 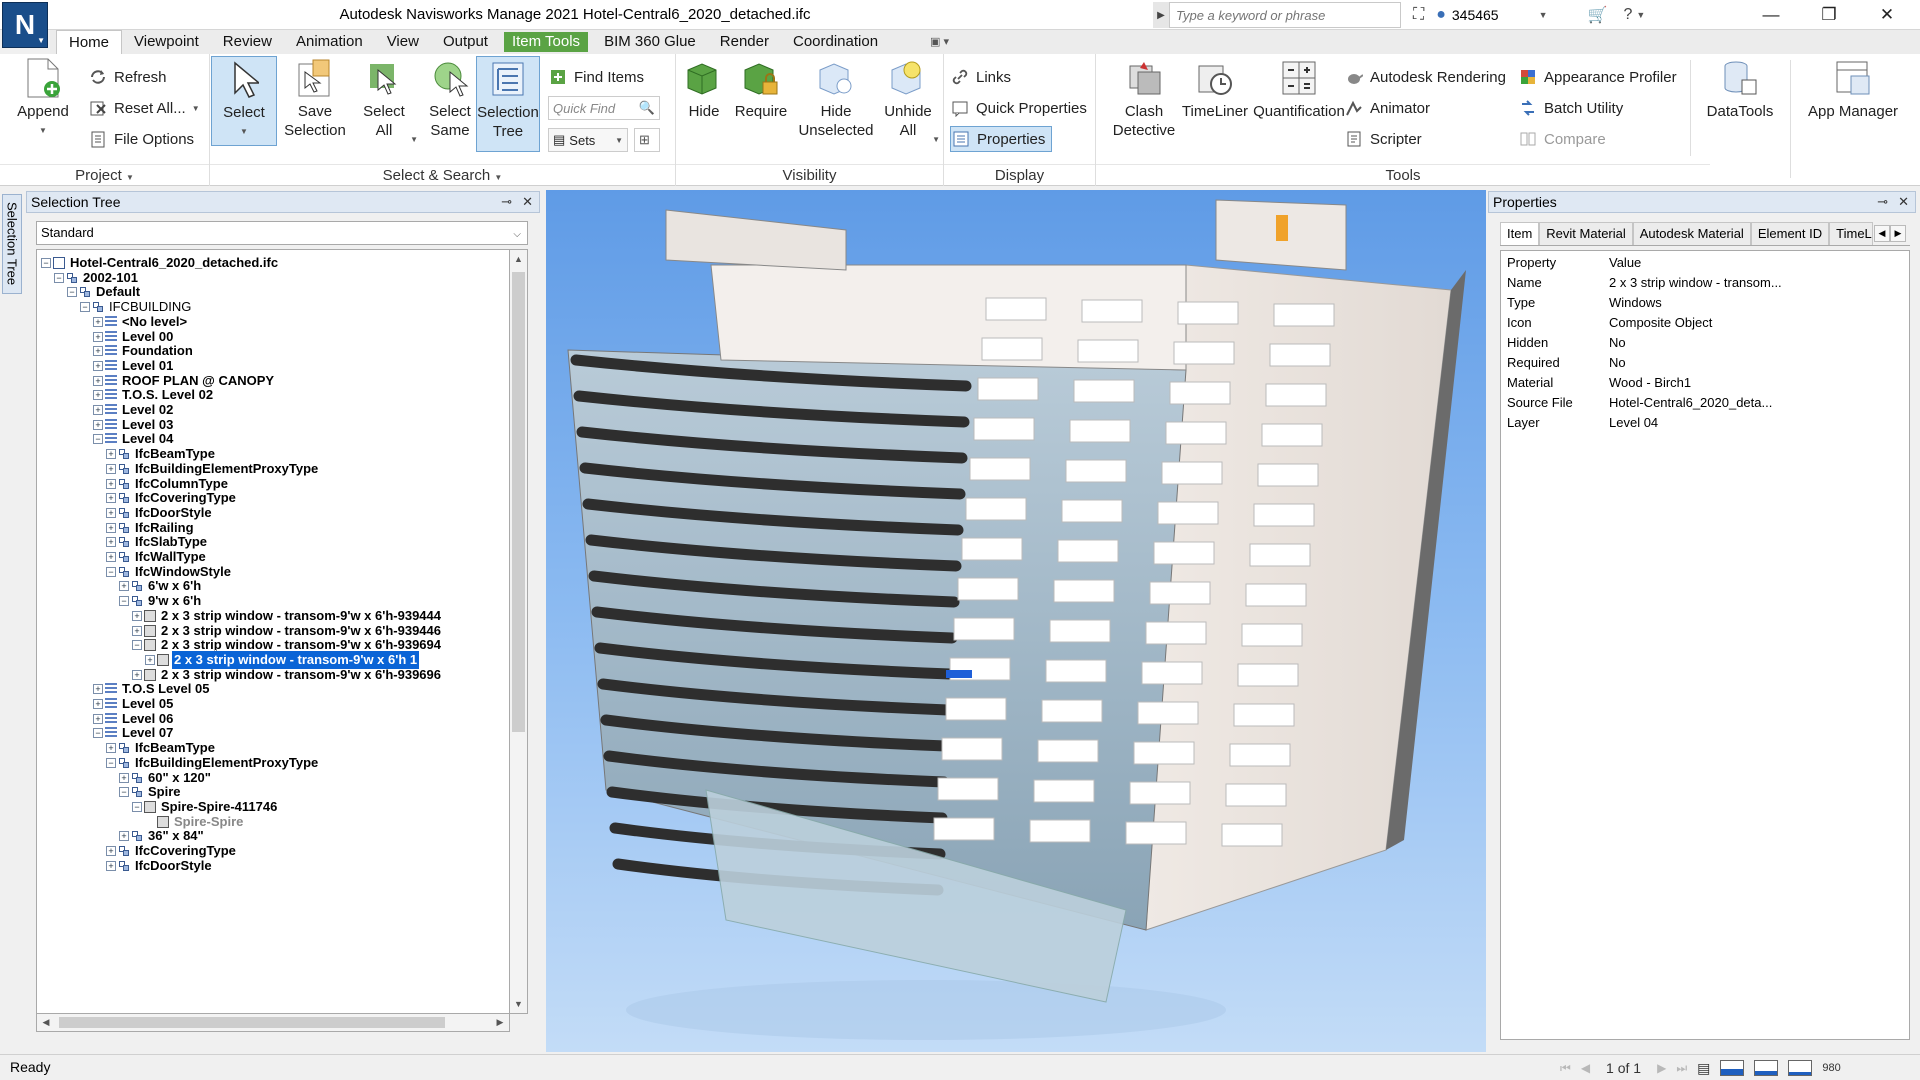 I want to click on group-label-select-search: Select & Search ▼, so click(x=442, y=175).